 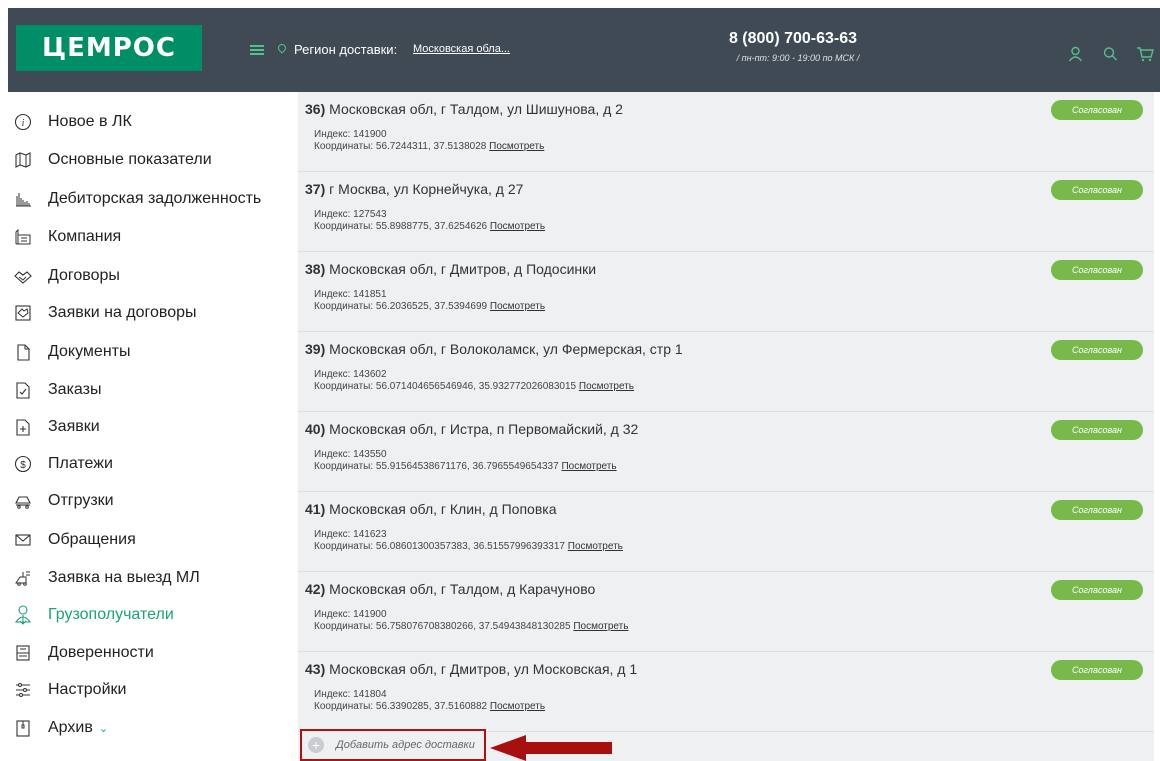 I want to click on address-number: 36), so click(x=315, y=109).